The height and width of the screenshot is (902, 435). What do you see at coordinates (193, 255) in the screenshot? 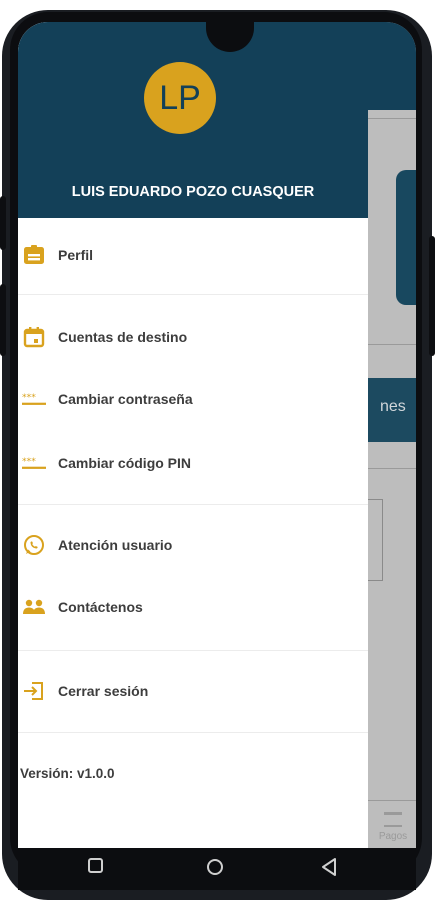
I see `menu-item-perfil: Perfil` at bounding box center [193, 255].